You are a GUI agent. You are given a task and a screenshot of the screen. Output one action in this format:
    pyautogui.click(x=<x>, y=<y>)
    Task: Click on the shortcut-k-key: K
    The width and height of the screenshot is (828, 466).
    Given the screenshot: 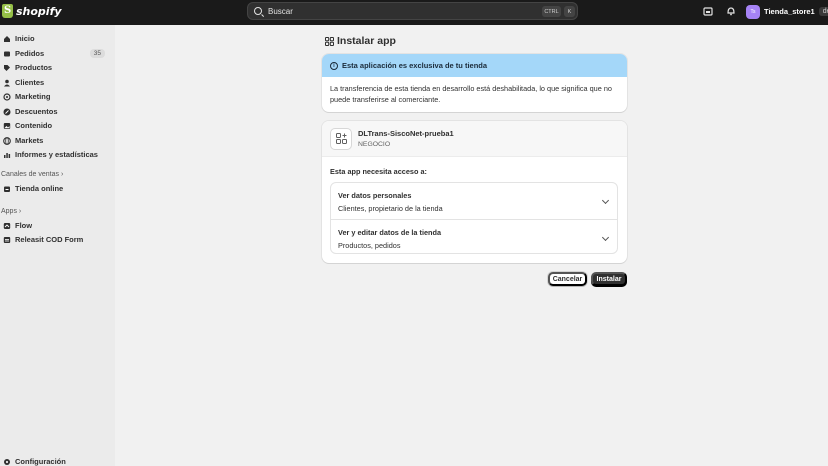 What is the action you would take?
    pyautogui.click(x=569, y=11)
    